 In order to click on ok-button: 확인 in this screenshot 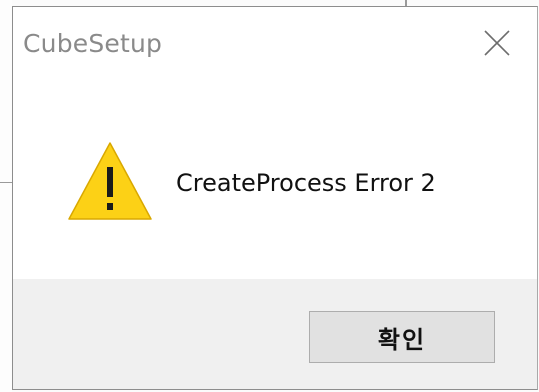, I will do `click(402, 337)`.